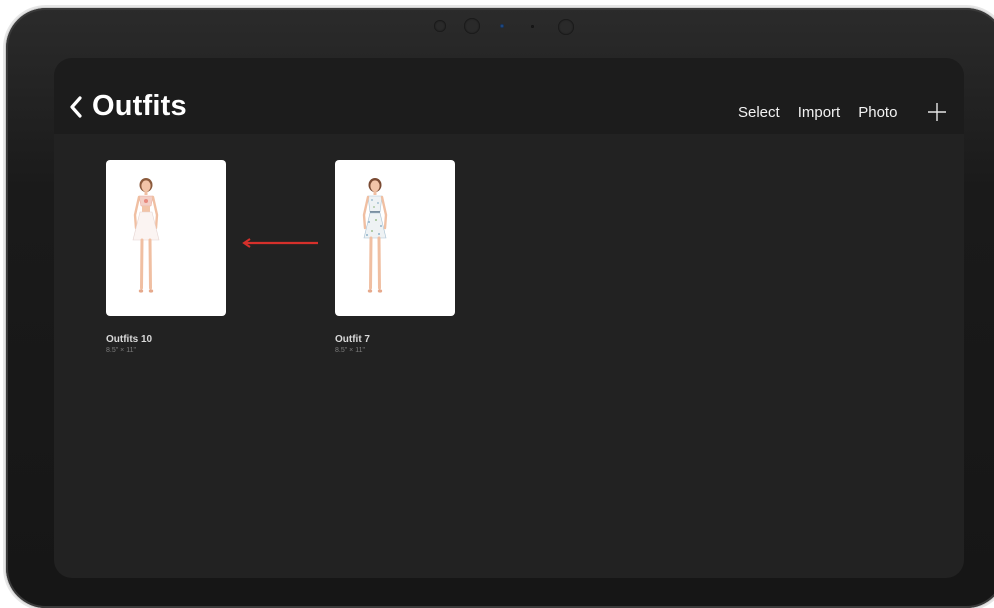 The height and width of the screenshot is (608, 994). I want to click on sensor-dot-small, so click(532, 26).